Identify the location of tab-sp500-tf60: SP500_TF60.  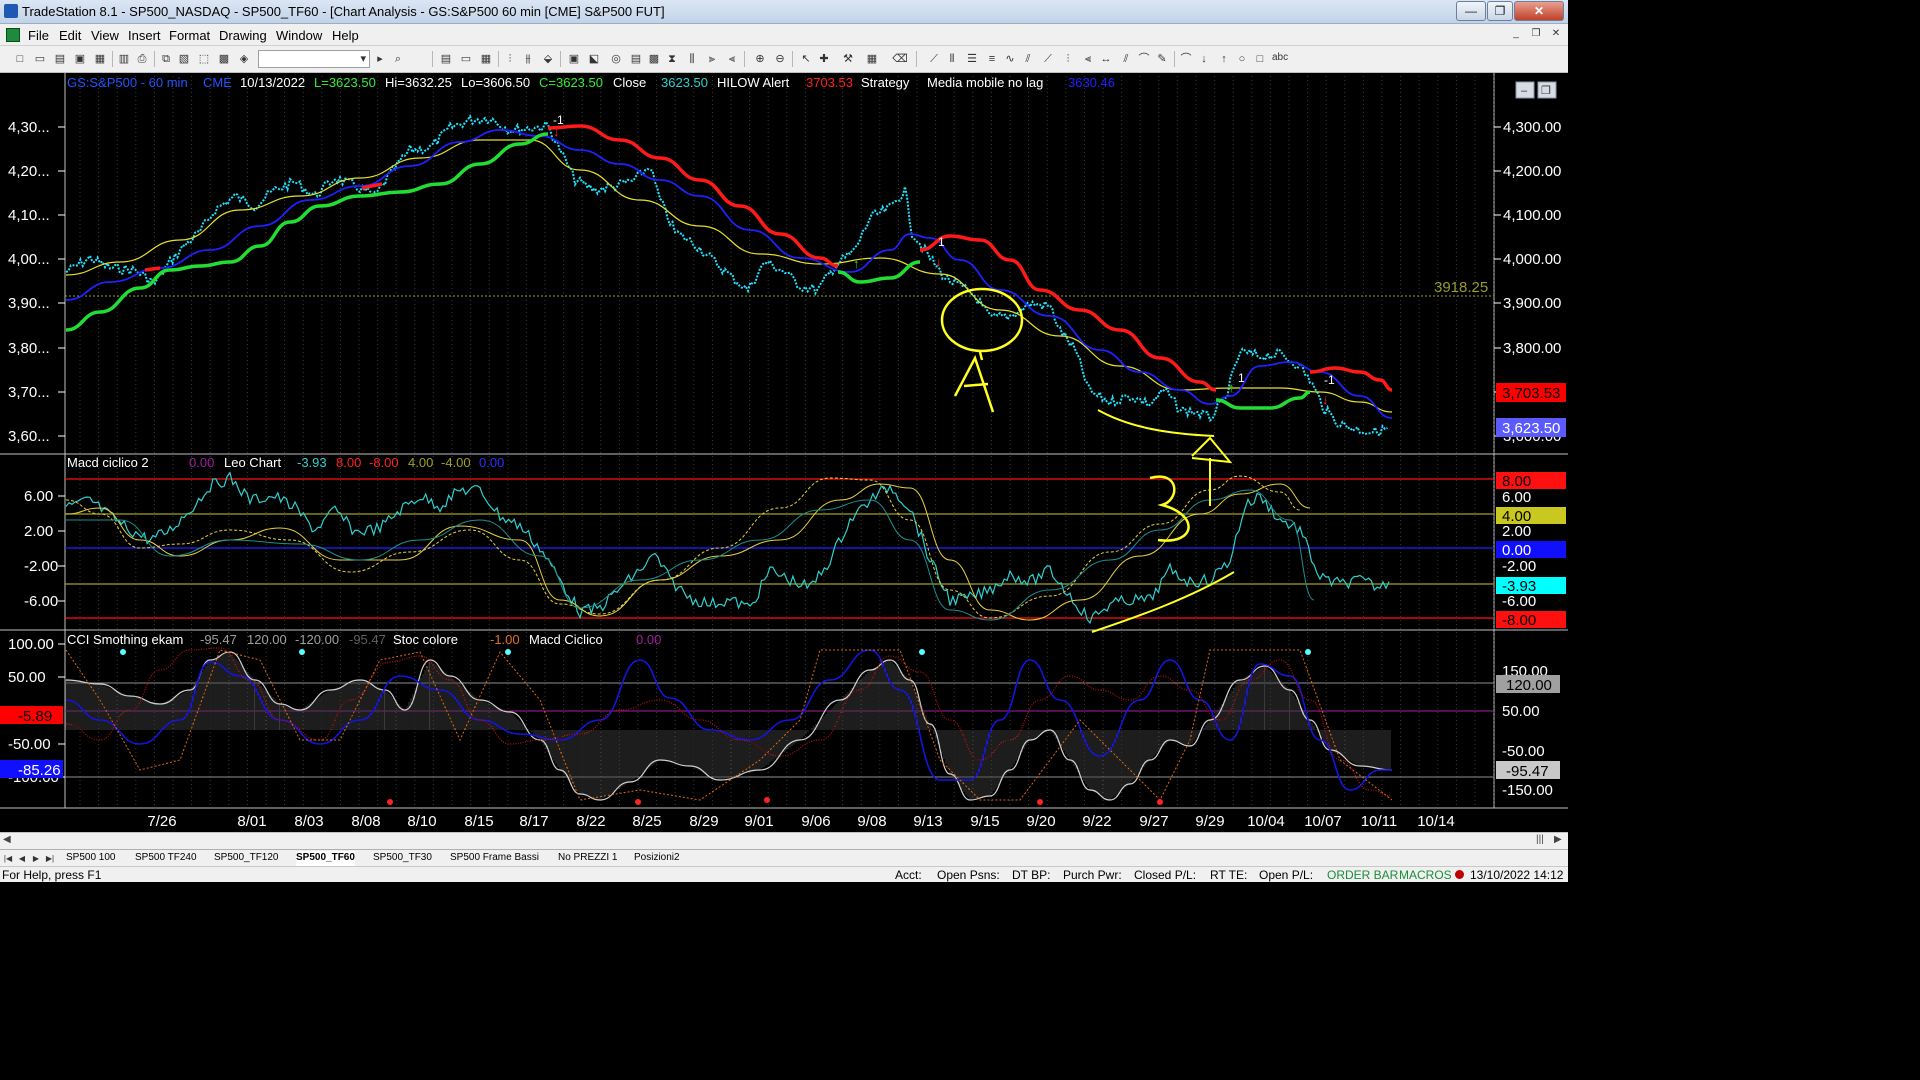
(325, 858).